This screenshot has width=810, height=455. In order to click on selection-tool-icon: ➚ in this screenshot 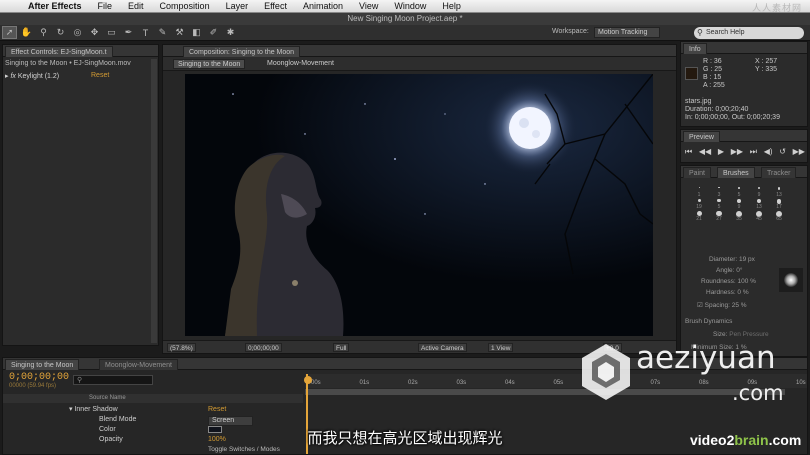, I will do `click(9, 32)`.